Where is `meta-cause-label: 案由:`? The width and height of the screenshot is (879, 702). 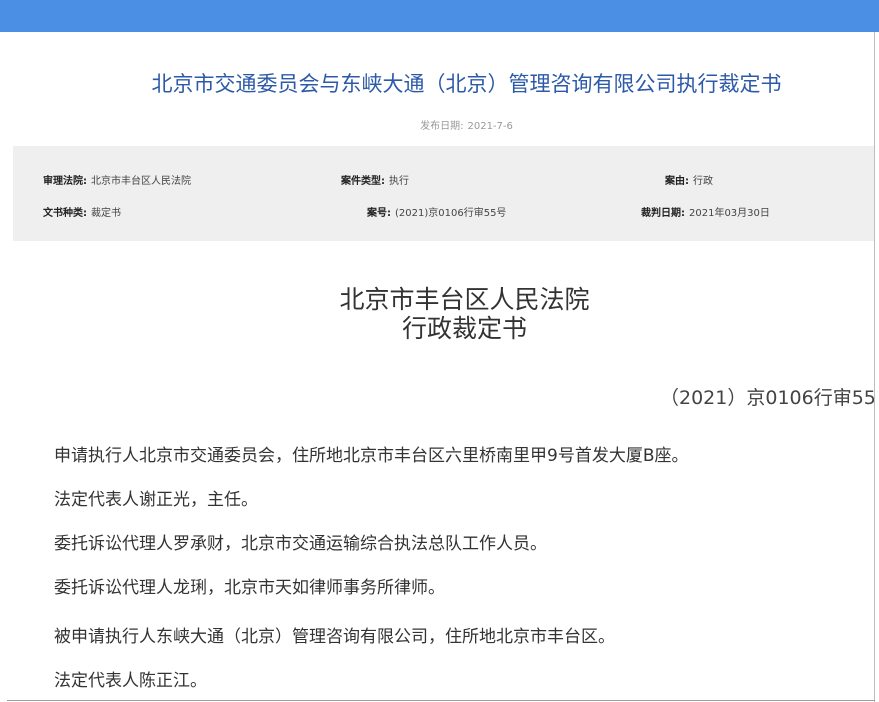 meta-cause-label: 案由: is located at coordinates (677, 181).